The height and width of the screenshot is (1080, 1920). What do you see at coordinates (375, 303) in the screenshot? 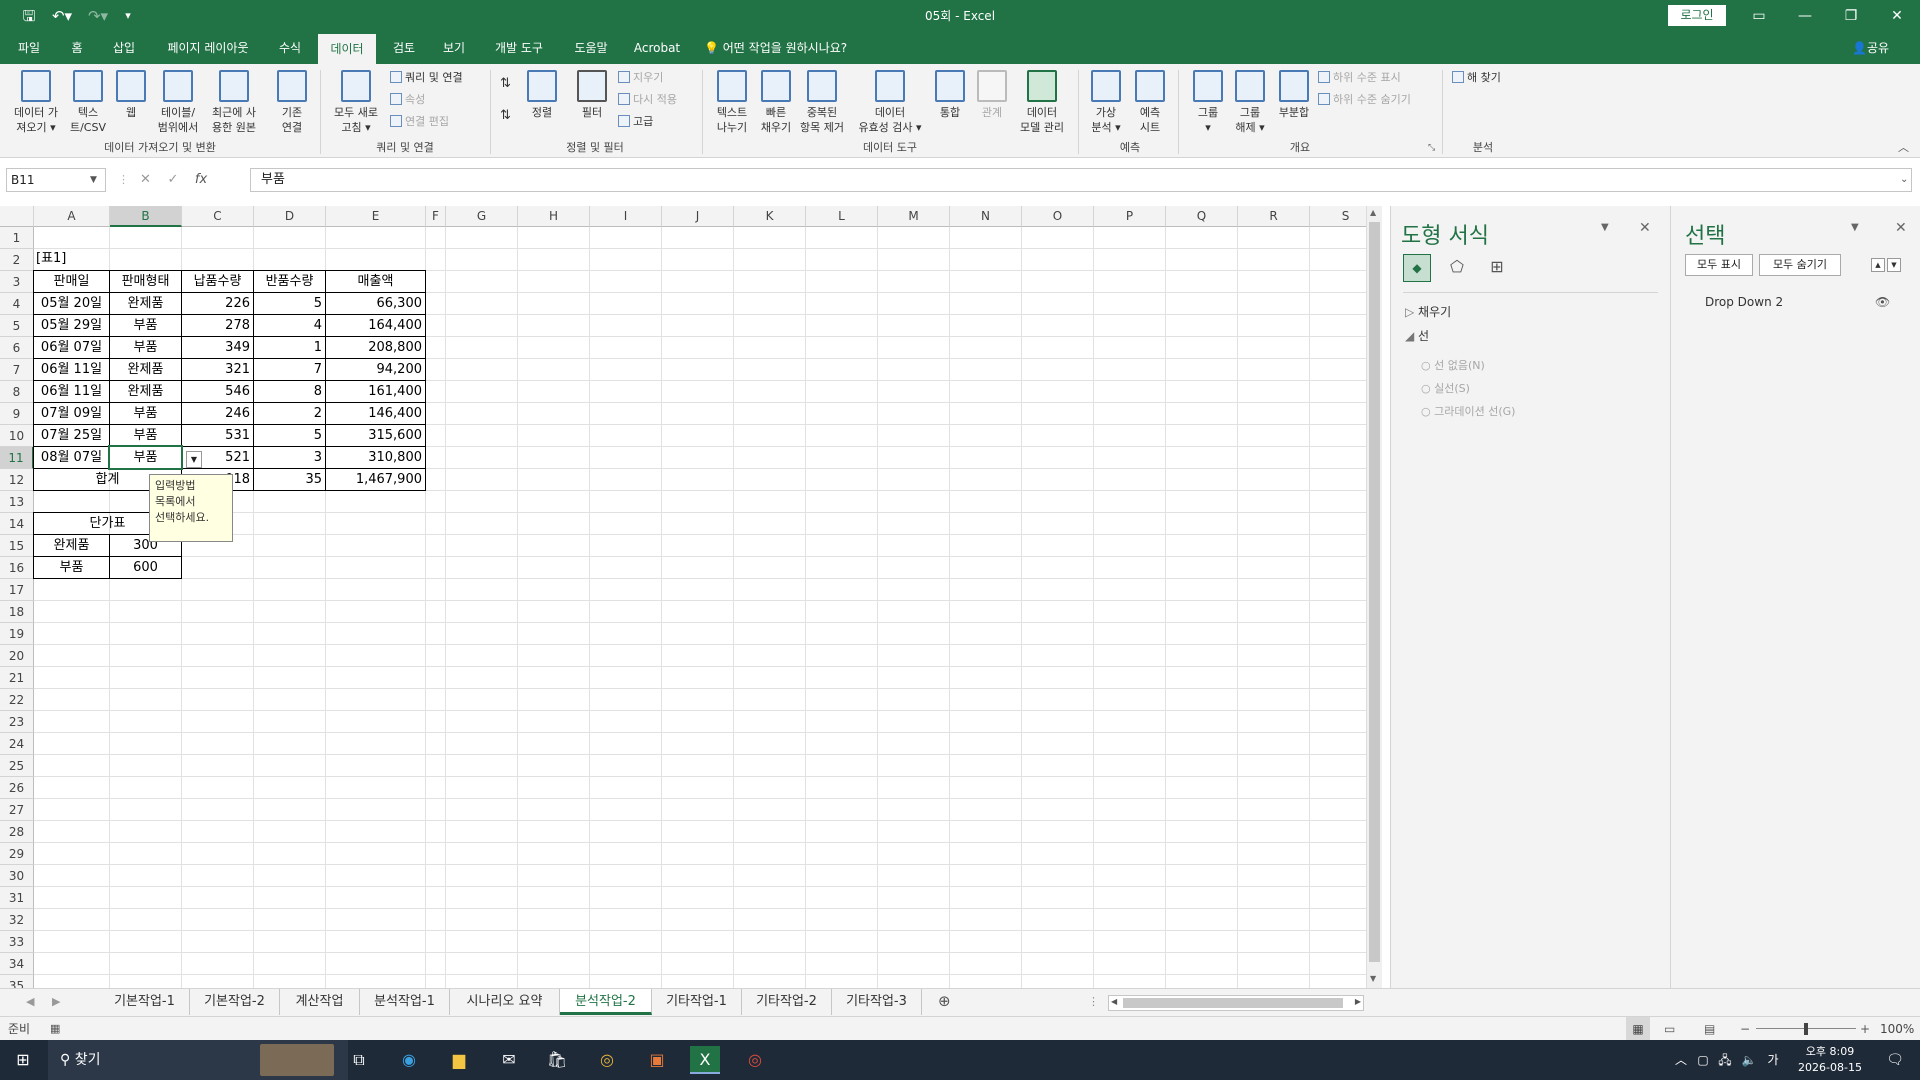
I see `data-cell: 66,300` at bounding box center [375, 303].